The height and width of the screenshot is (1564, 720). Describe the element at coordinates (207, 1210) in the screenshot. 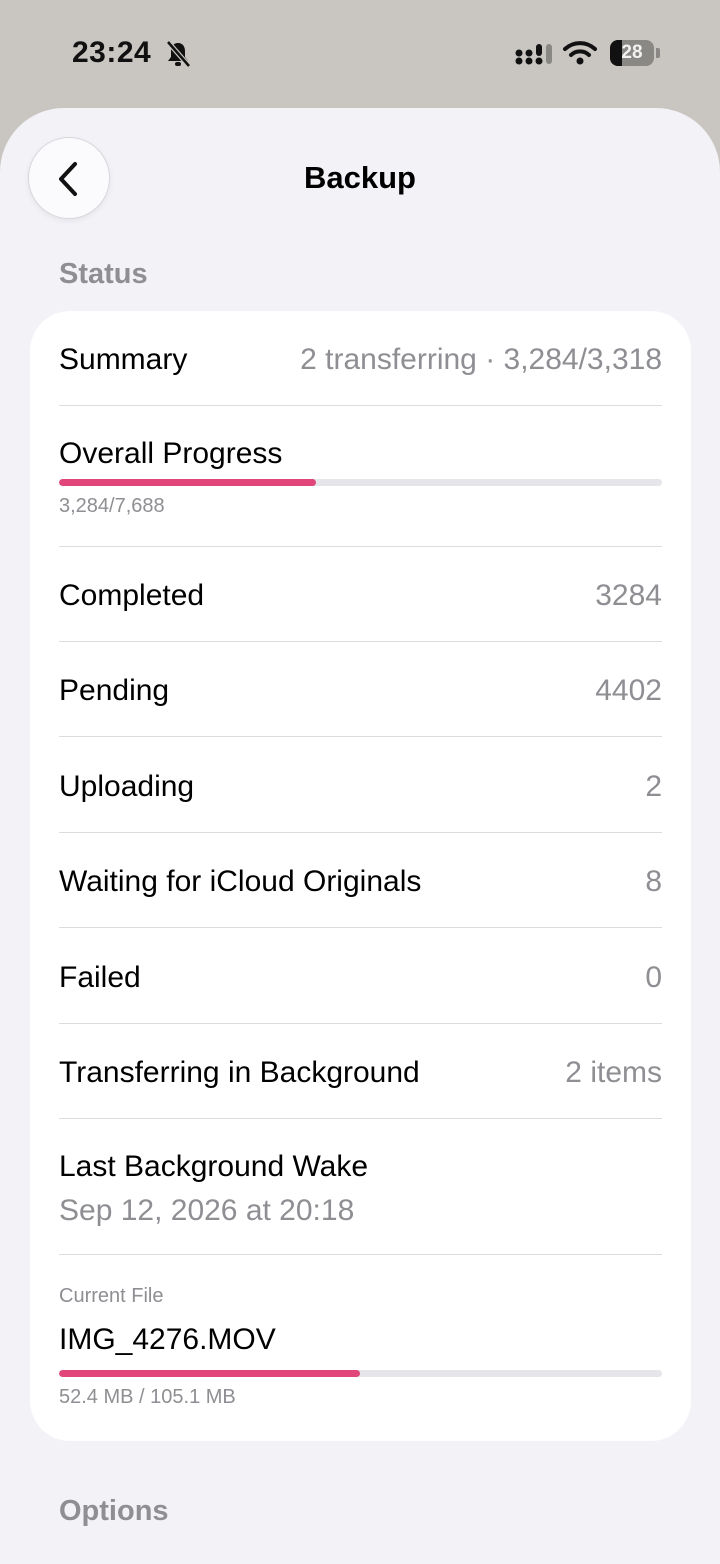

I see `last-wake-value: Sep 12, 2026 at 20:18` at that location.